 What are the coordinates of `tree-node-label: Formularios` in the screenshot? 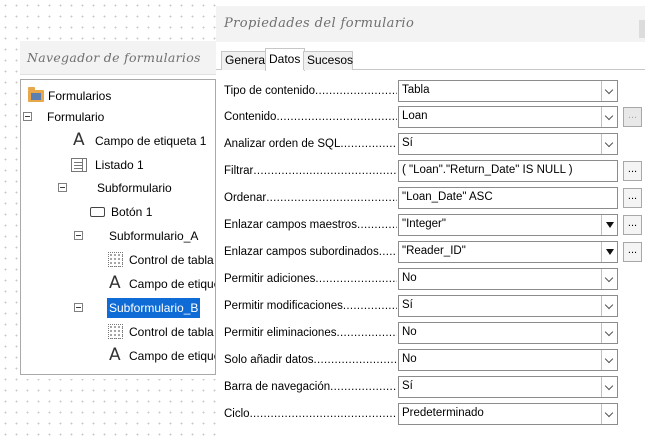 It's located at (80, 96).